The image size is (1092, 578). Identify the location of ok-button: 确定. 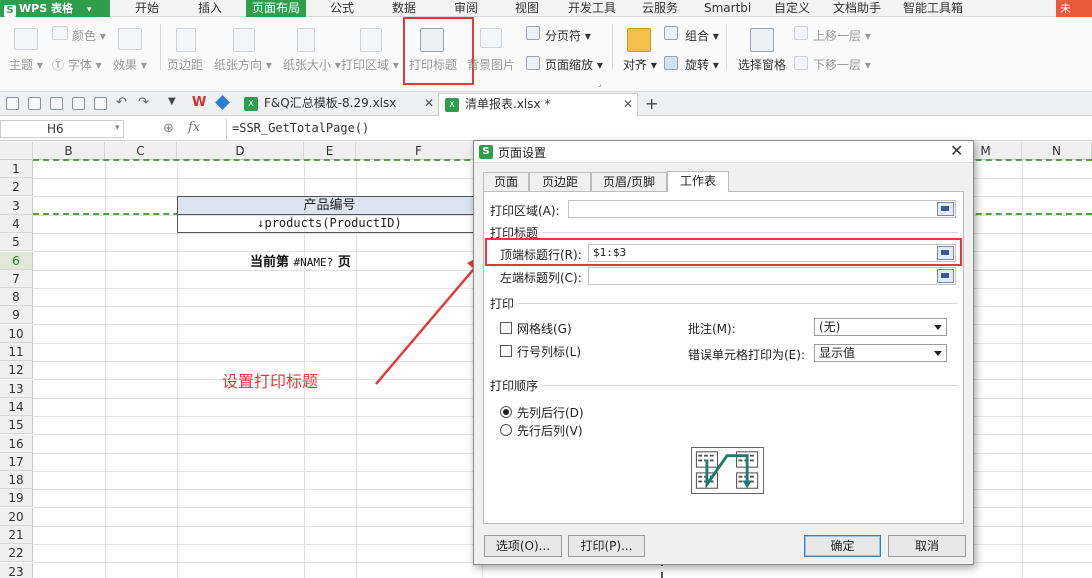
(842, 546).